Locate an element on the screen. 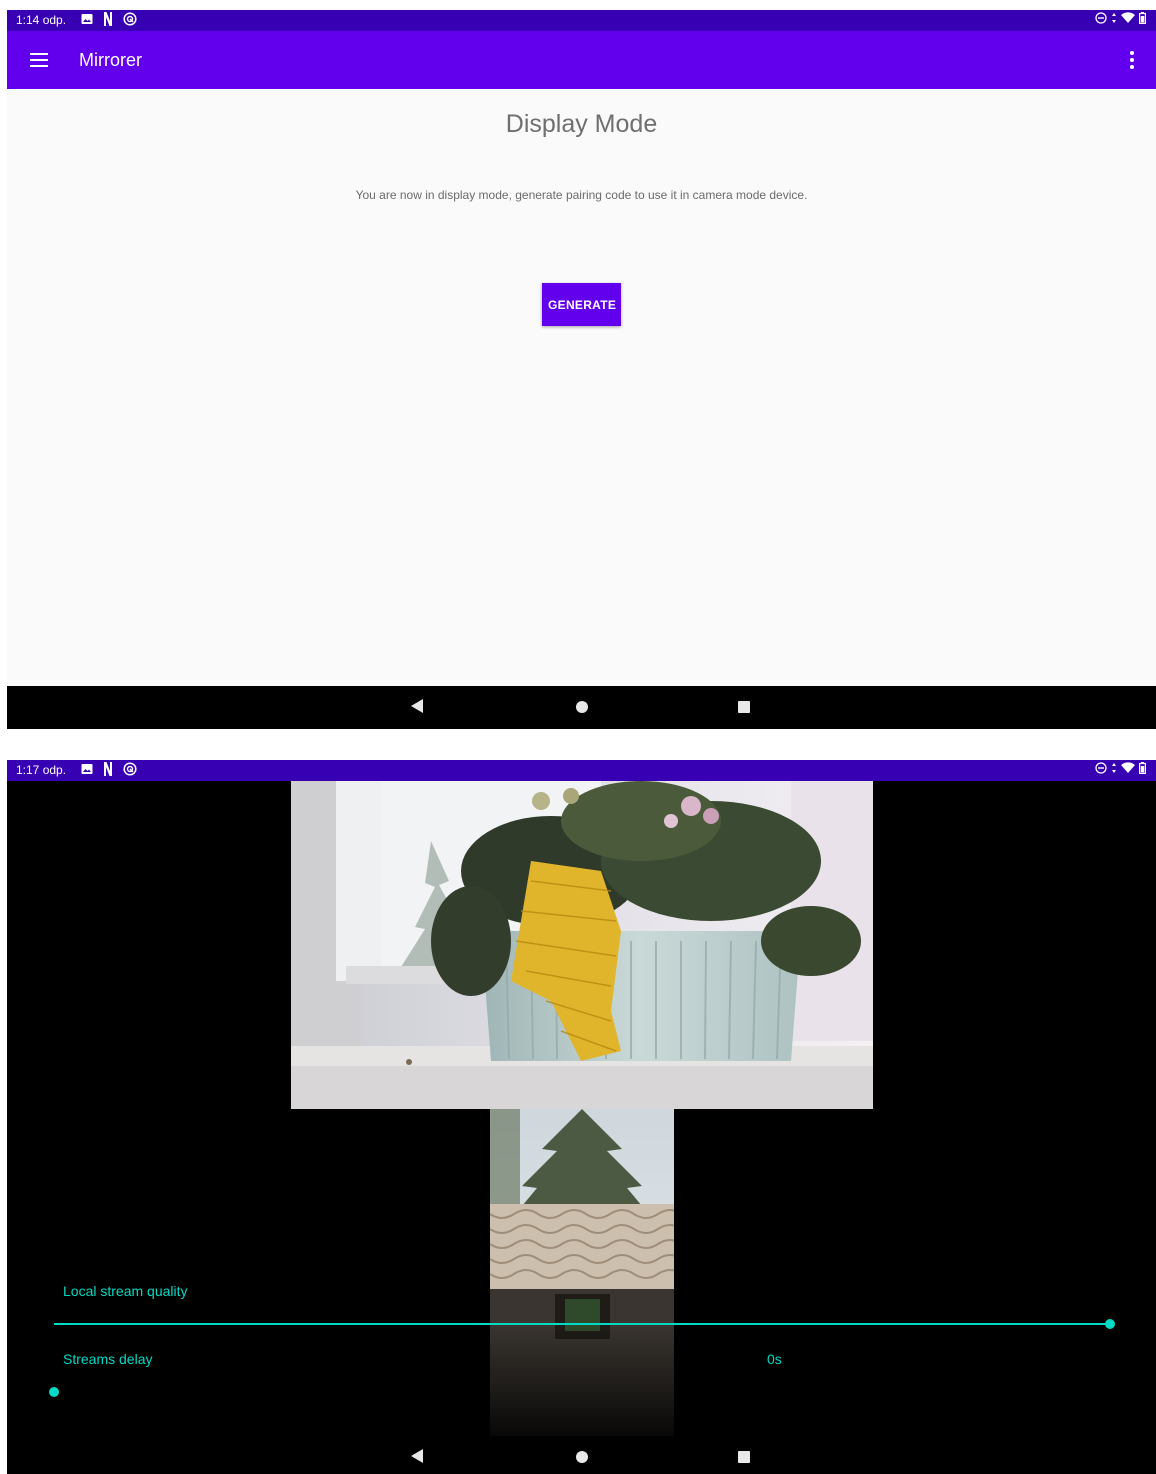 This screenshot has height=1474, width=1156. overflow-menu-icon is located at coordinates (1132, 60).